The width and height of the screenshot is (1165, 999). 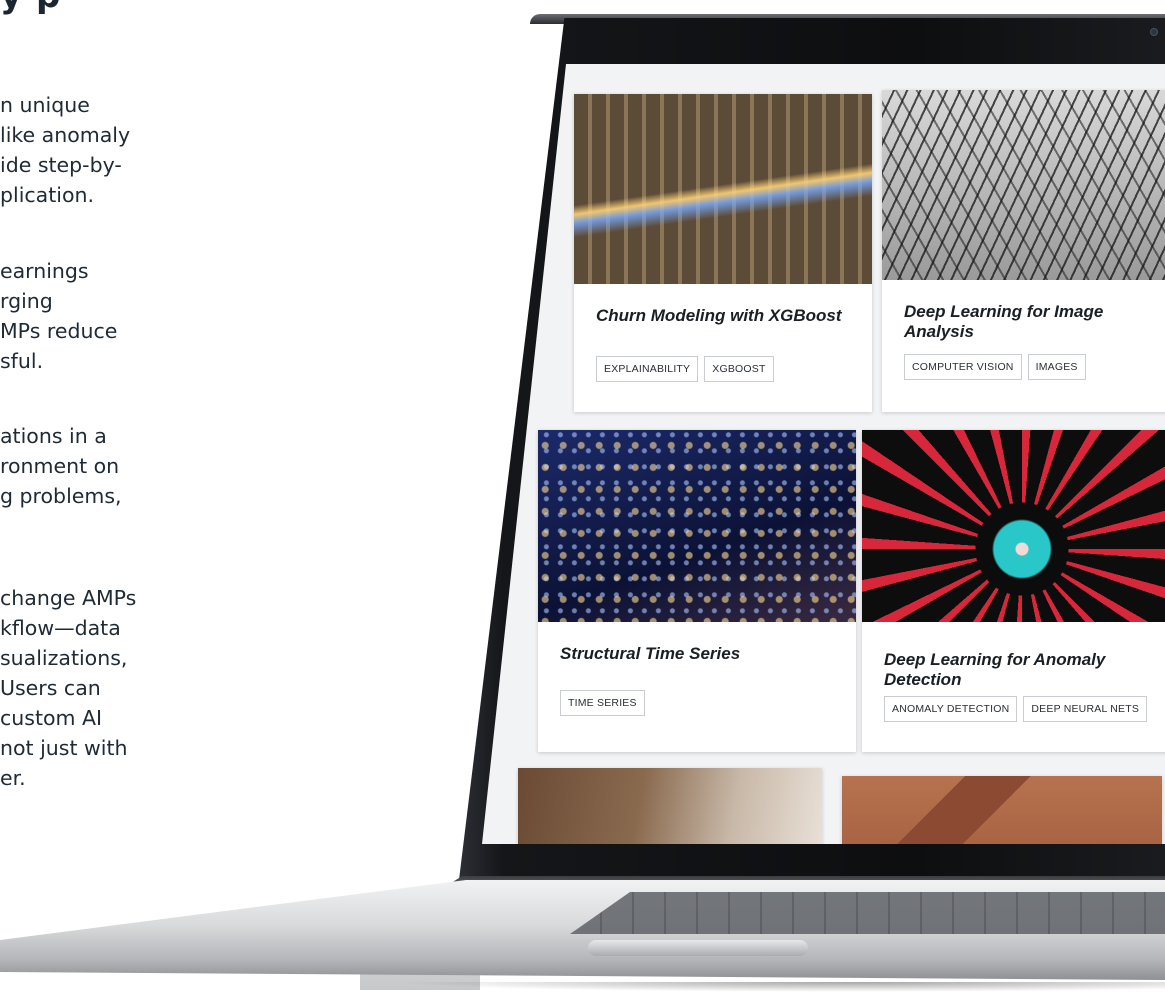 What do you see at coordinates (68, 598) in the screenshot?
I see `paragraph-line: change AMPs` at bounding box center [68, 598].